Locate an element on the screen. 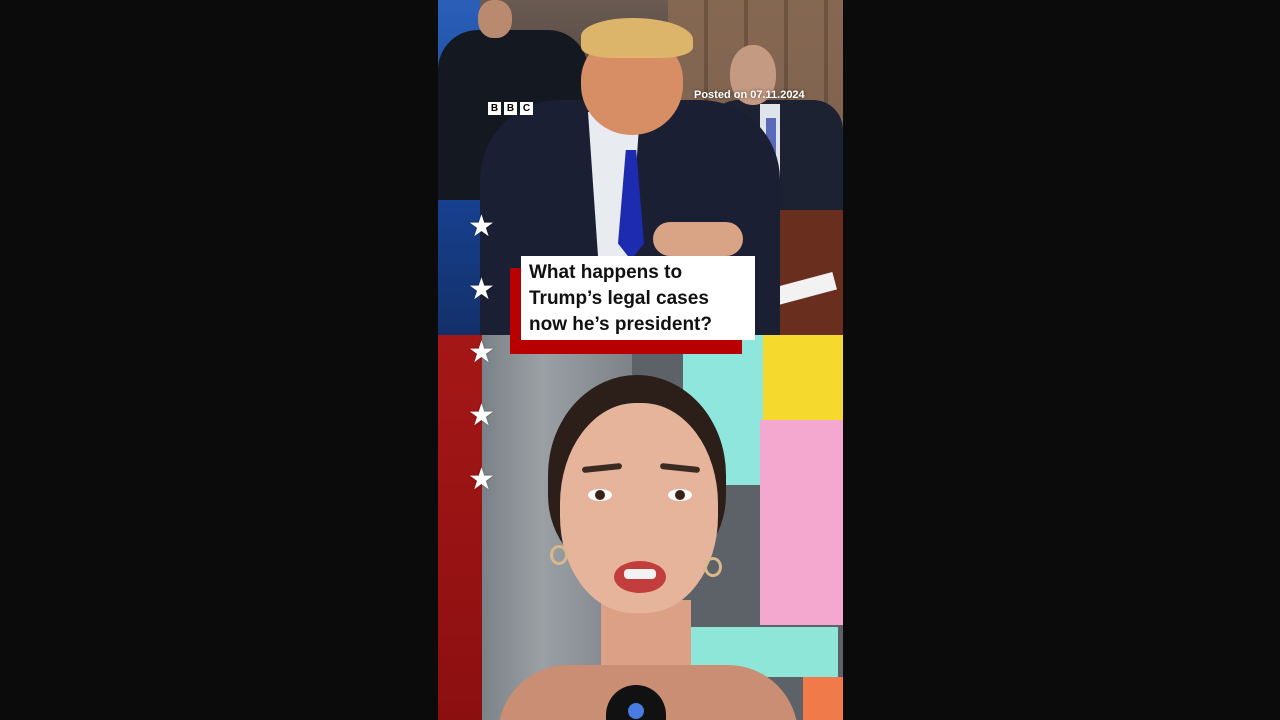 The width and height of the screenshot is (1280, 720). red-side-band is located at coordinates (460, 527).